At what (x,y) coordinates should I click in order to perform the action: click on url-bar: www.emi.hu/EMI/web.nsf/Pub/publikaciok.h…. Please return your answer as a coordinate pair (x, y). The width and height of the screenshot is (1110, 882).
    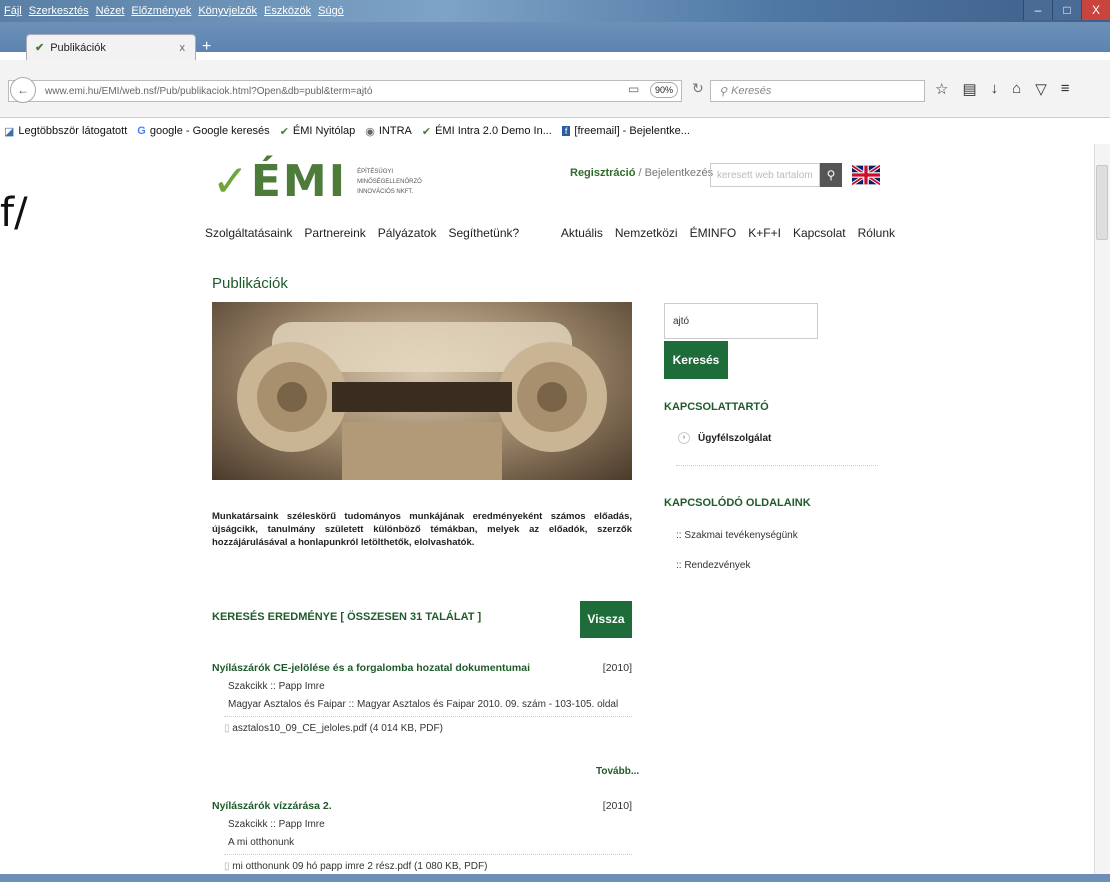
    Looking at the image, I should click on (345, 91).